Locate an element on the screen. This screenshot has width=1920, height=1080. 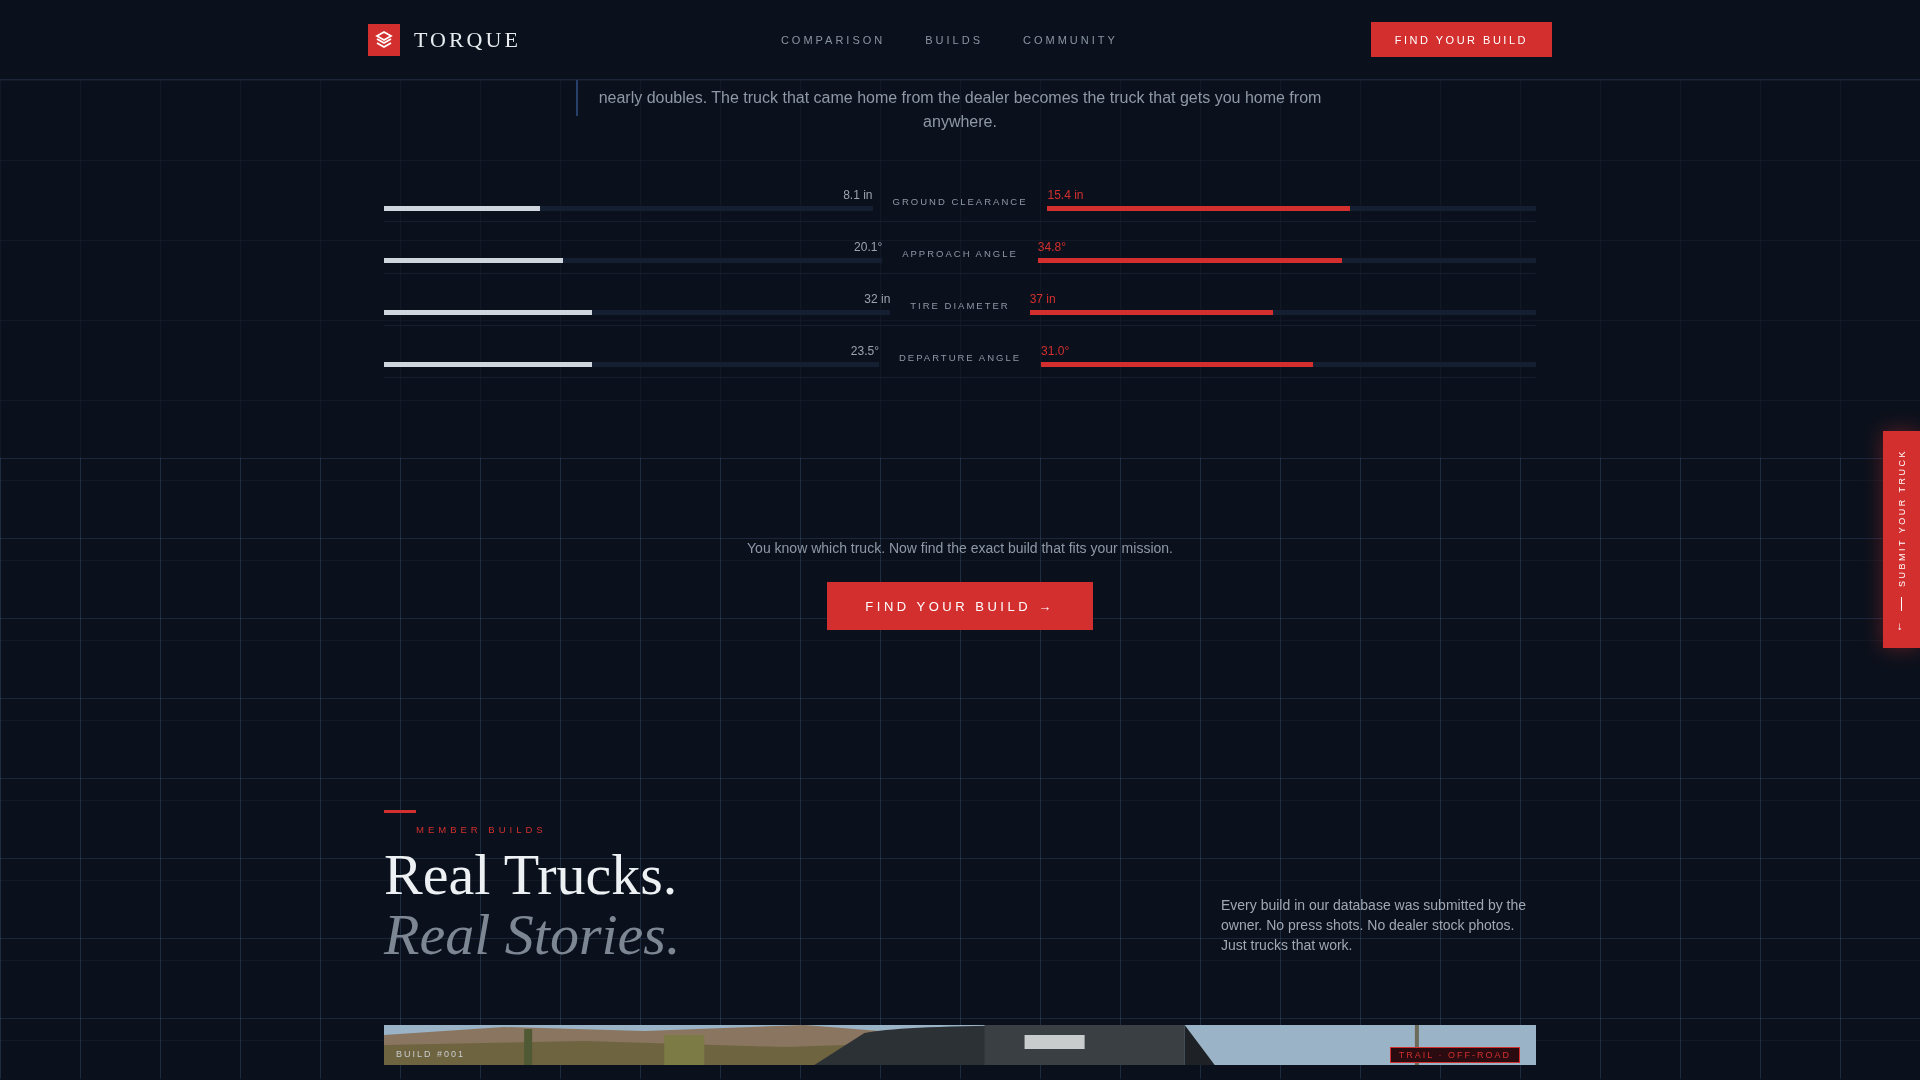
category-tag: TRAIL · OFF-ROAD is located at coordinates (1454, 1055).